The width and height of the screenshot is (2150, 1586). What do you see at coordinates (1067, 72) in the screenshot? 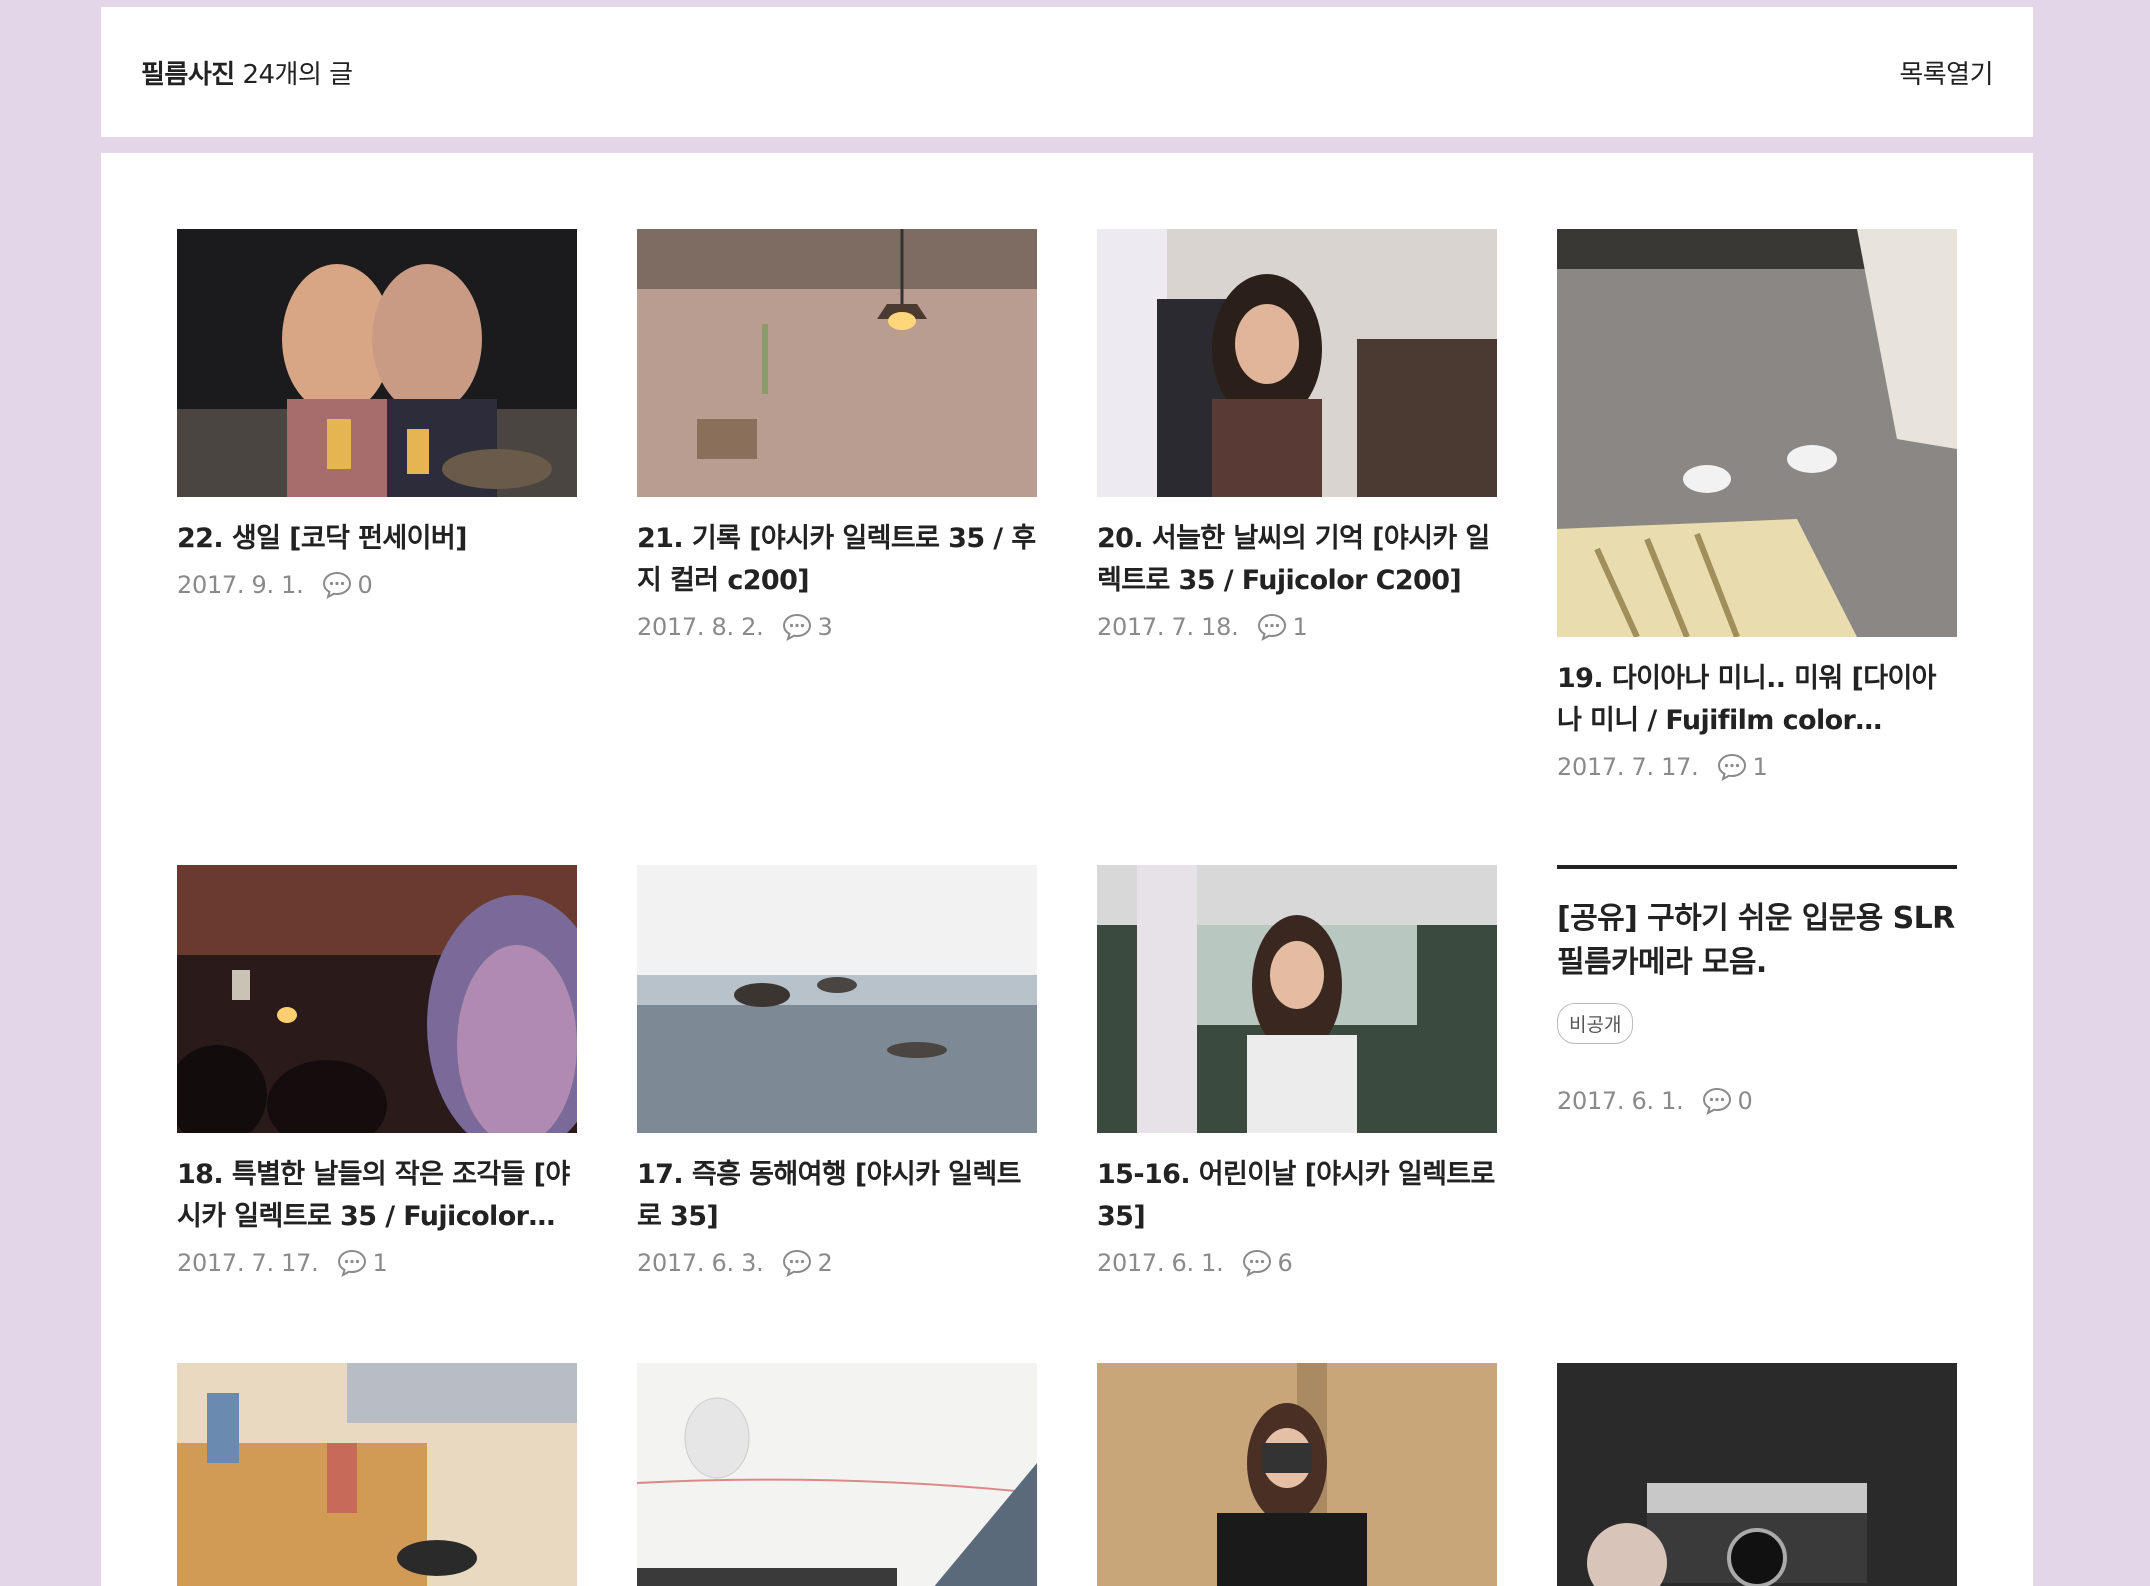
I see `category-header: 필름사진 24개의 글 목록열기` at bounding box center [1067, 72].